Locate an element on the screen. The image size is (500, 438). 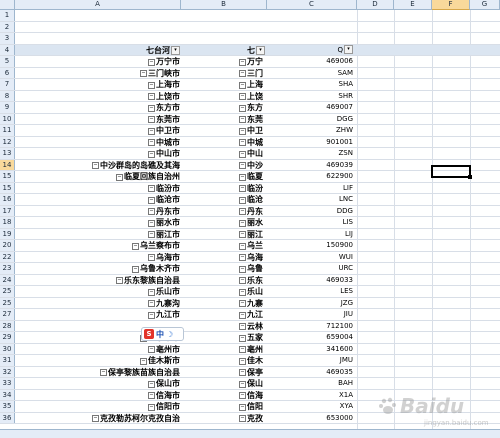
table-row: 11− 中卫市 − 中卫 ZHW is located at coordinates (250, 131).